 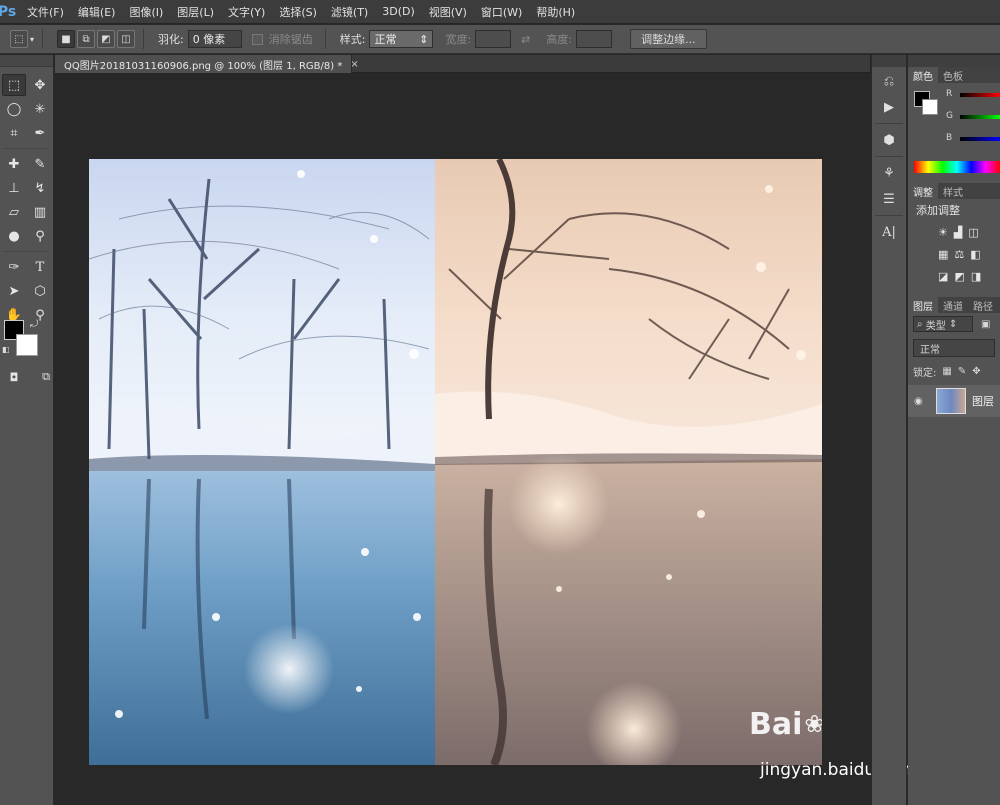 What do you see at coordinates (954, 348) in the screenshot?
I see `blend-mode-select: 正常` at bounding box center [954, 348].